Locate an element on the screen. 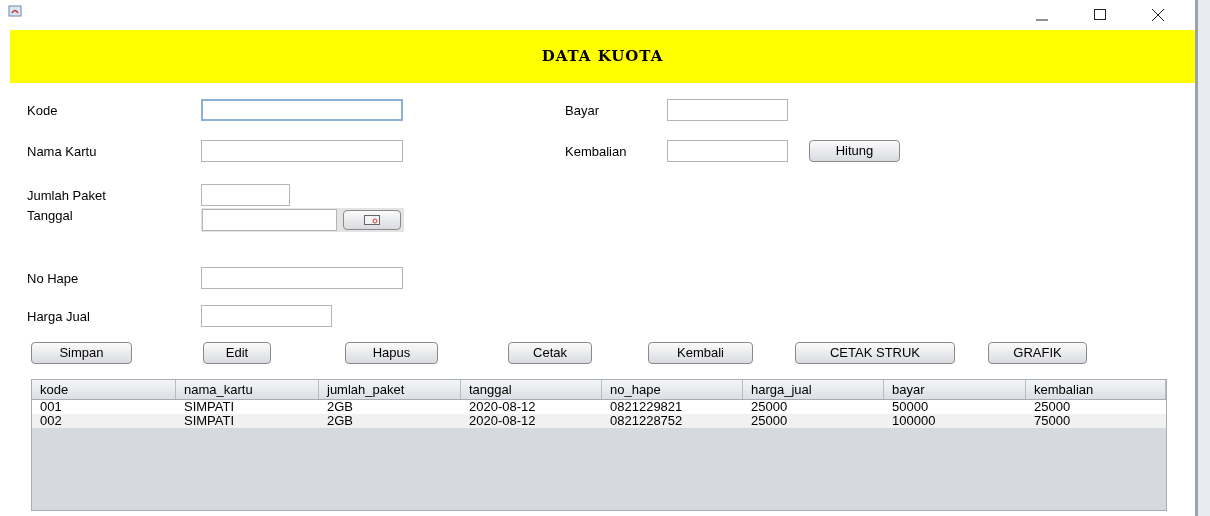  field-label: No Hape is located at coordinates (53, 279).